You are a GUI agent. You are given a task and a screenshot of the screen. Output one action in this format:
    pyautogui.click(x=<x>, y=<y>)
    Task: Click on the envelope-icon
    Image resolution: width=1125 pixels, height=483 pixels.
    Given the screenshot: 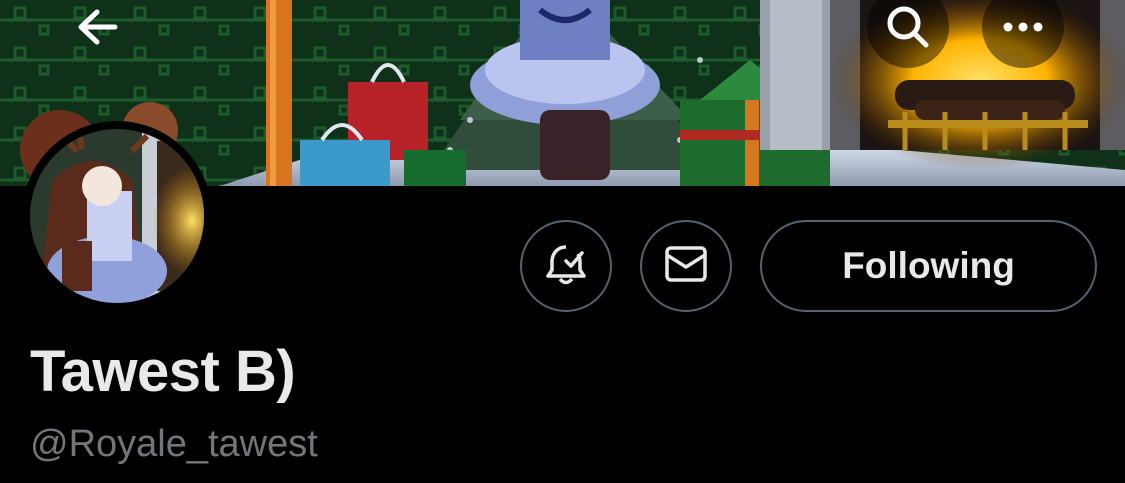 What is the action you would take?
    pyautogui.click(x=686, y=266)
    